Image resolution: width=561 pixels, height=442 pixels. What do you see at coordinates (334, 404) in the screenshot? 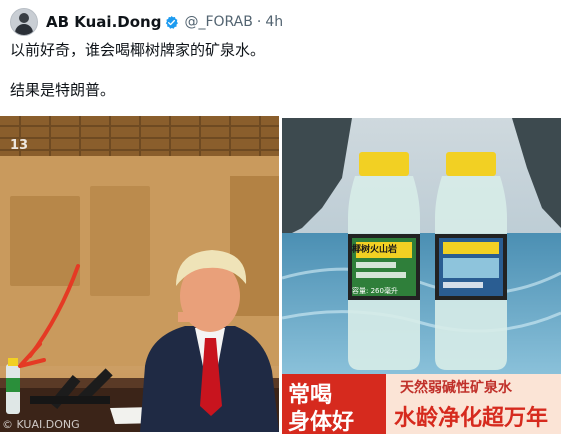
I see `banner-left: 常喝 身体好` at bounding box center [334, 404].